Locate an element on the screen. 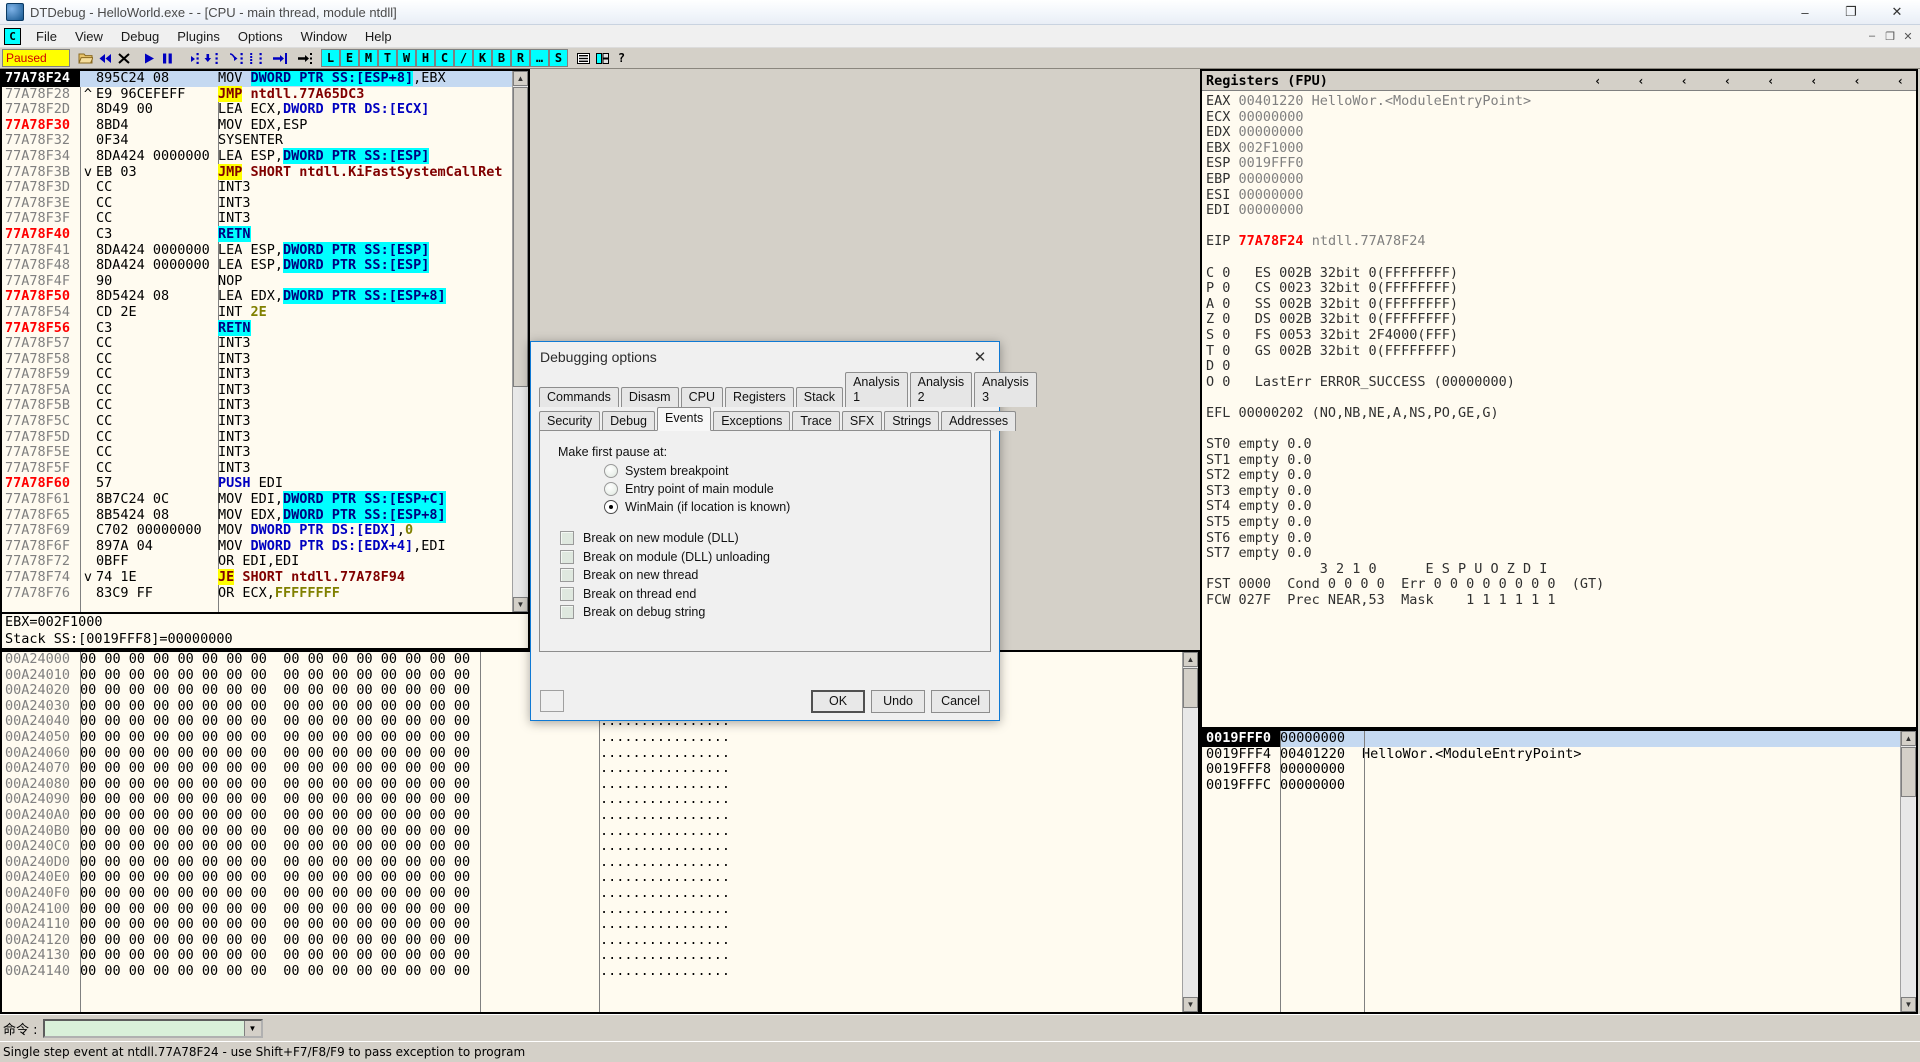 The width and height of the screenshot is (1920, 1062). disassembly-row: 77A78F56 C3 RETN is located at coordinates (265, 328).